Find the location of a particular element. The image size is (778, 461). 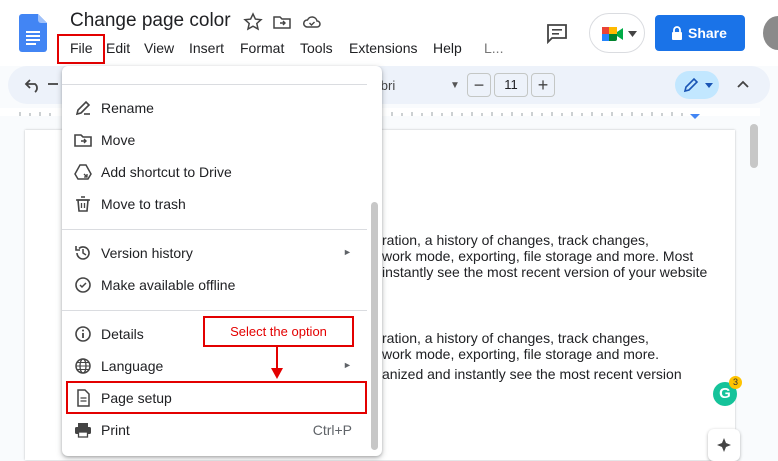

menu-item-label: Print is located at coordinates (115, 430).